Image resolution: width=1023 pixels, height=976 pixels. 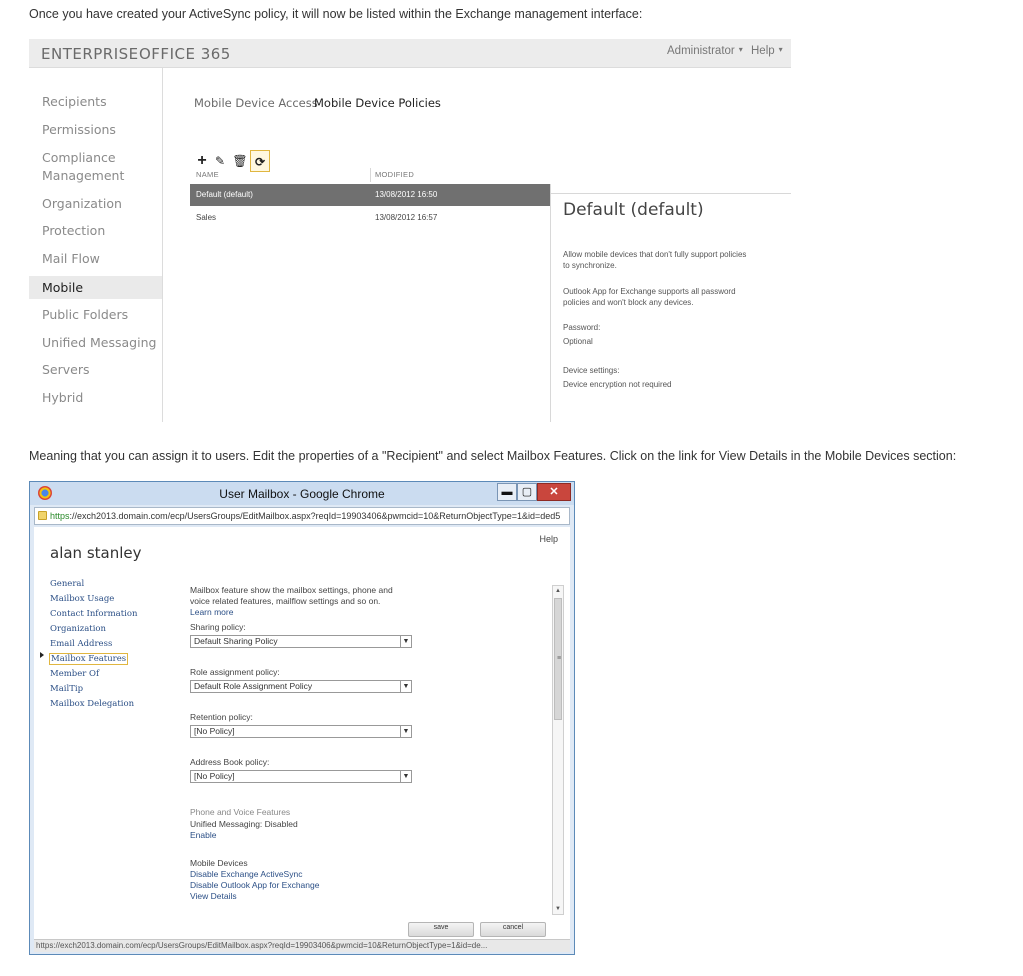 What do you see at coordinates (235, 672) in the screenshot?
I see `role-assignment-label: Role assignment policy:` at bounding box center [235, 672].